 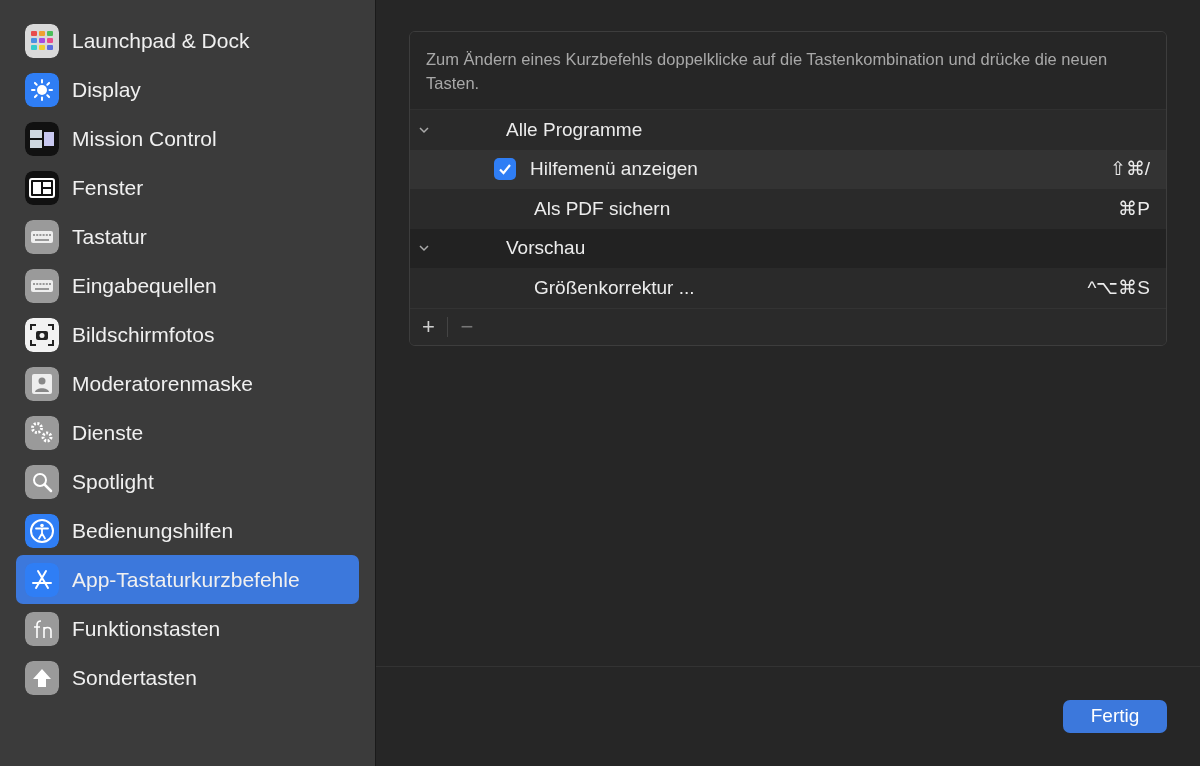 I want to click on sidebar-item: Fenster, so click(x=187, y=187).